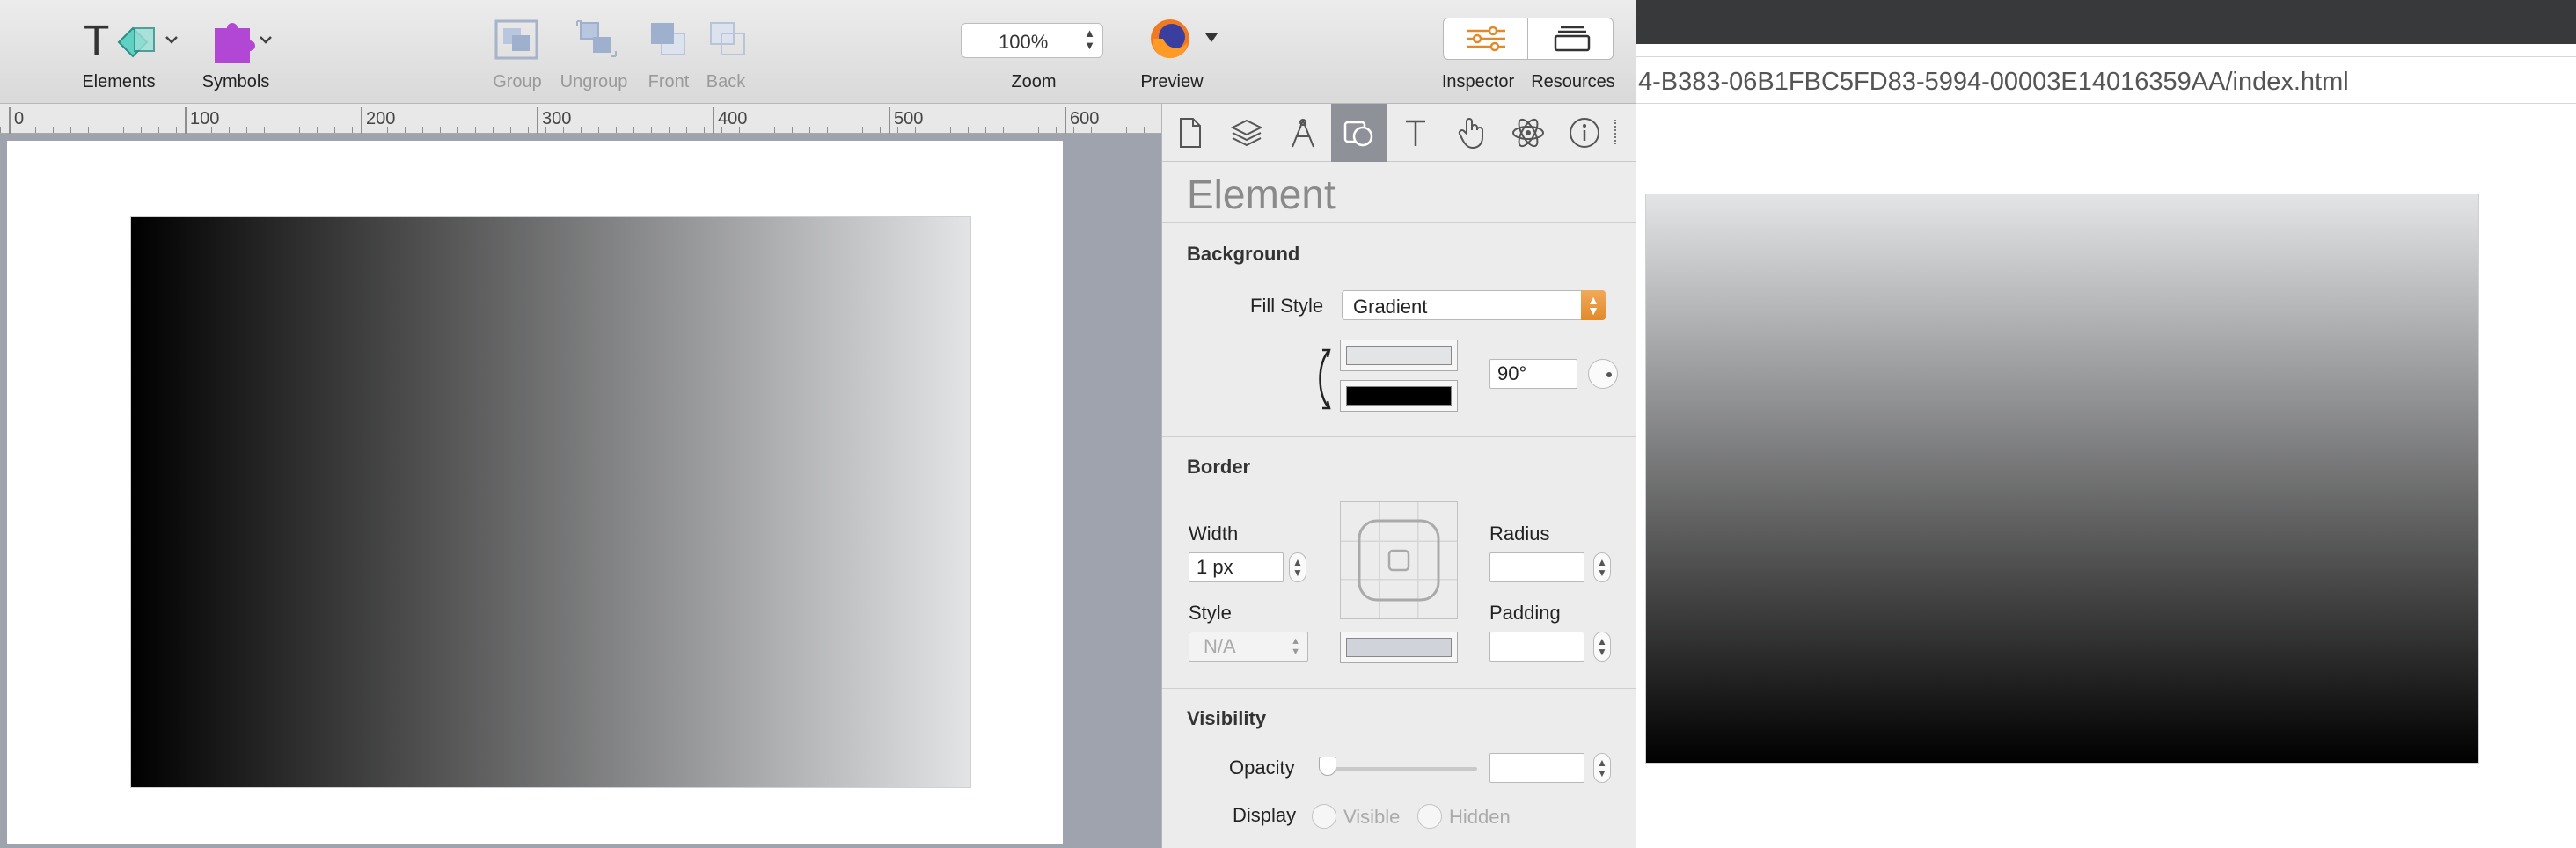 The image size is (2576, 848). What do you see at coordinates (1184, 39) in the screenshot?
I see `firefox-icon` at bounding box center [1184, 39].